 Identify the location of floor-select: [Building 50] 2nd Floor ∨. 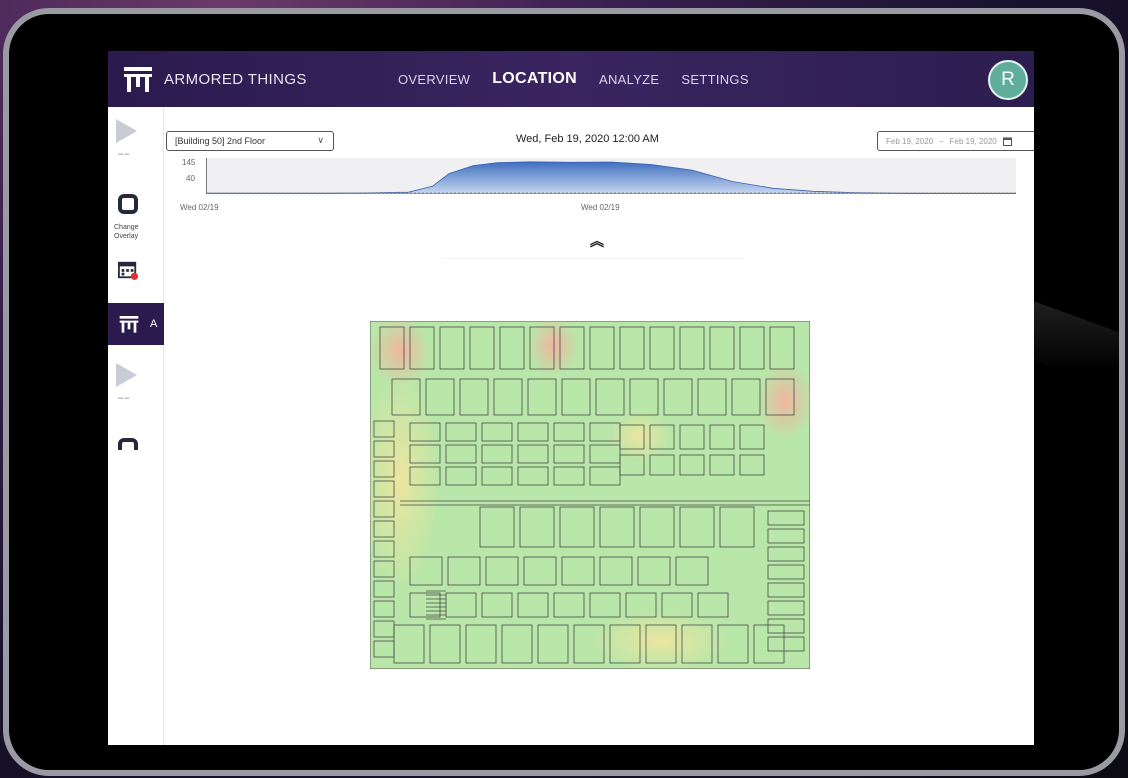
(250, 141).